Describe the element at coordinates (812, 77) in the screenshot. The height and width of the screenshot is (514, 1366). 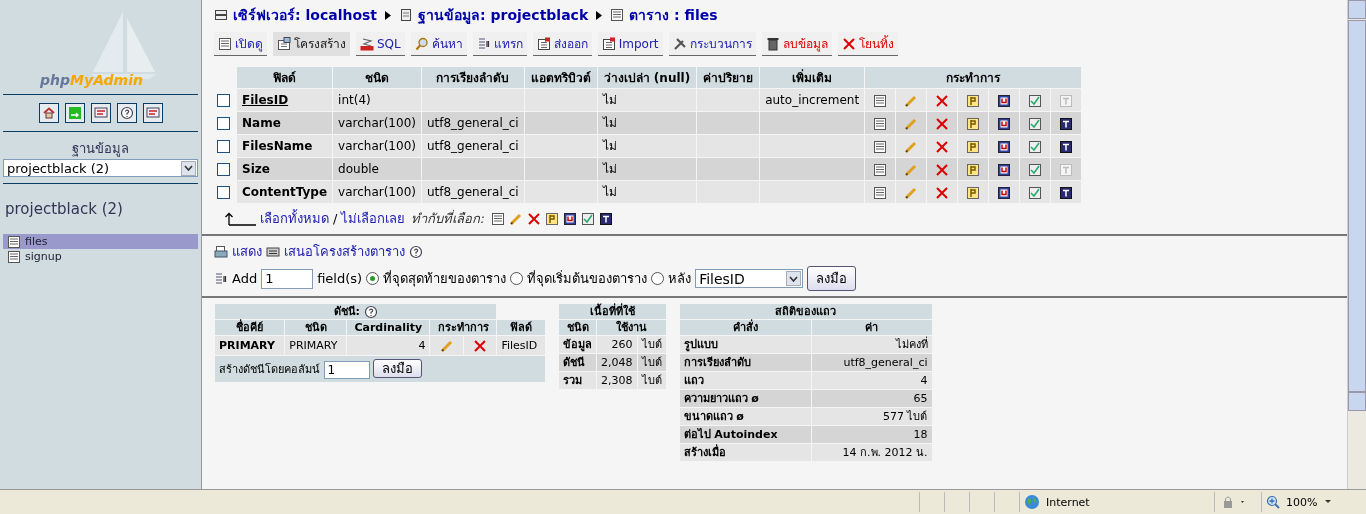
I see `column-header: เพิ่มเติม` at that location.